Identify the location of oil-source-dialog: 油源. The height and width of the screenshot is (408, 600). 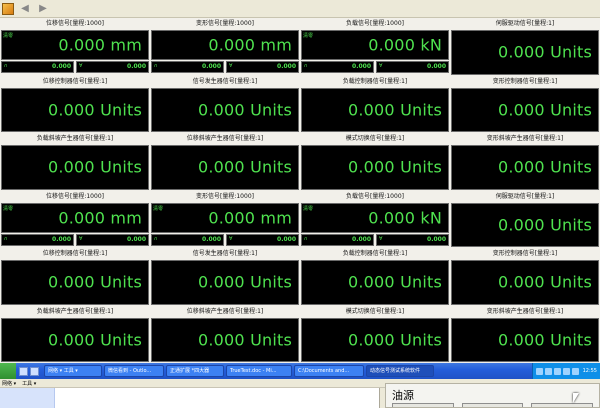
(492, 395).